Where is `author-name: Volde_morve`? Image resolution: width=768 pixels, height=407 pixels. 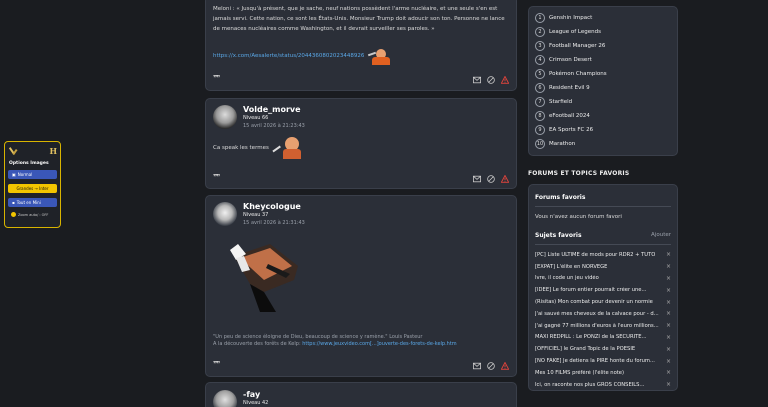 author-name: Volde_morve is located at coordinates (274, 110).